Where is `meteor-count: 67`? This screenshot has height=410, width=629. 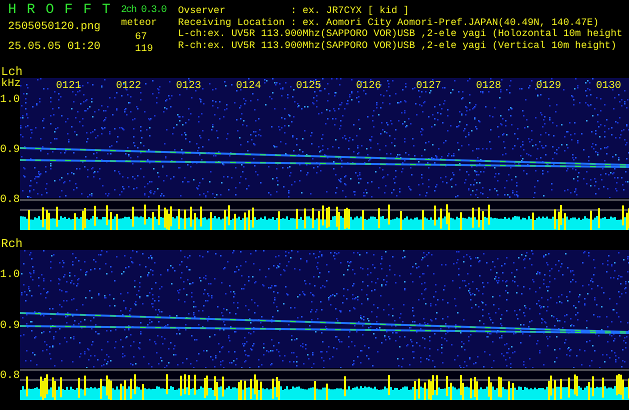 meteor-count: 67 is located at coordinates (141, 38).